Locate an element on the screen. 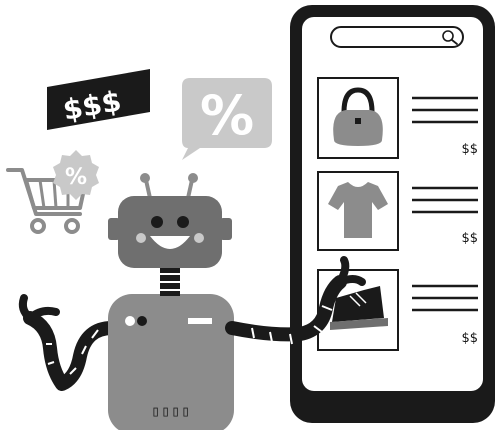  percent-bubble-text: % is located at coordinates (227, 115).